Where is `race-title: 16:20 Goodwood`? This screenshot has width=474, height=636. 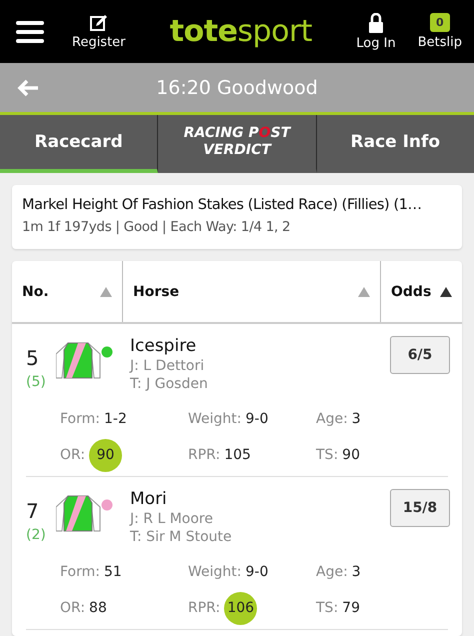 race-title: 16:20 Goodwood is located at coordinates (237, 87).